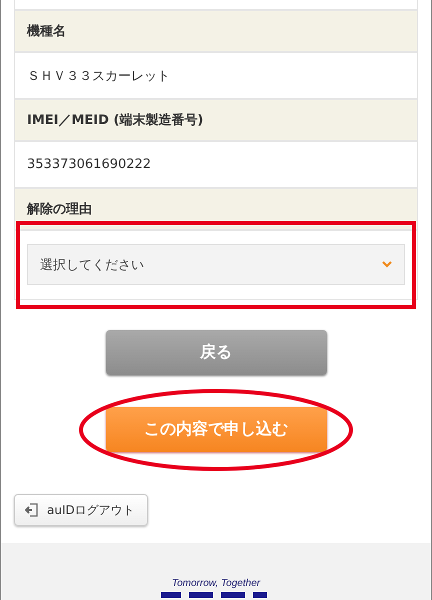  Describe the element at coordinates (32, 510) in the screenshot. I see `logout-icon` at that location.